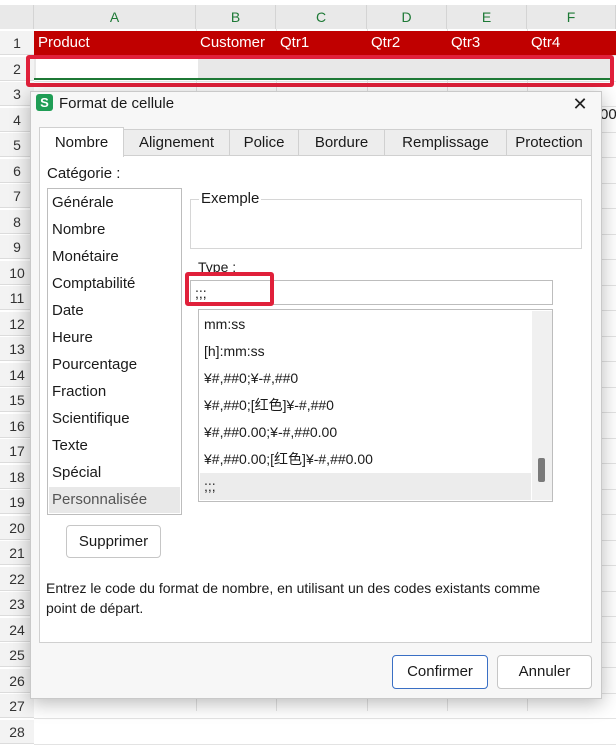 The height and width of the screenshot is (745, 616). Describe the element at coordinates (264, 142) in the screenshot. I see `tab-police: Police` at that location.